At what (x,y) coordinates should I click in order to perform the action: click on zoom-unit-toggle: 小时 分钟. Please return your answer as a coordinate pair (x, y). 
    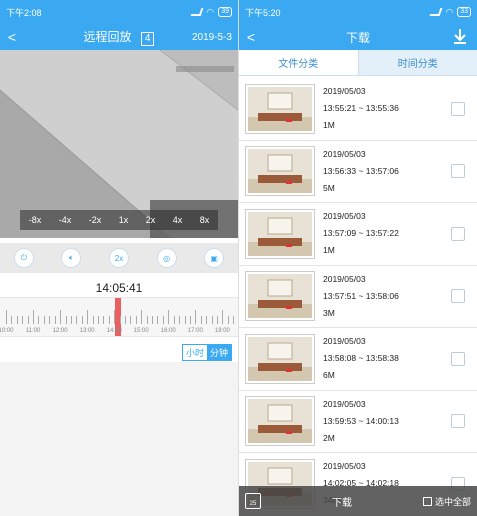
    Looking at the image, I should click on (206, 352).